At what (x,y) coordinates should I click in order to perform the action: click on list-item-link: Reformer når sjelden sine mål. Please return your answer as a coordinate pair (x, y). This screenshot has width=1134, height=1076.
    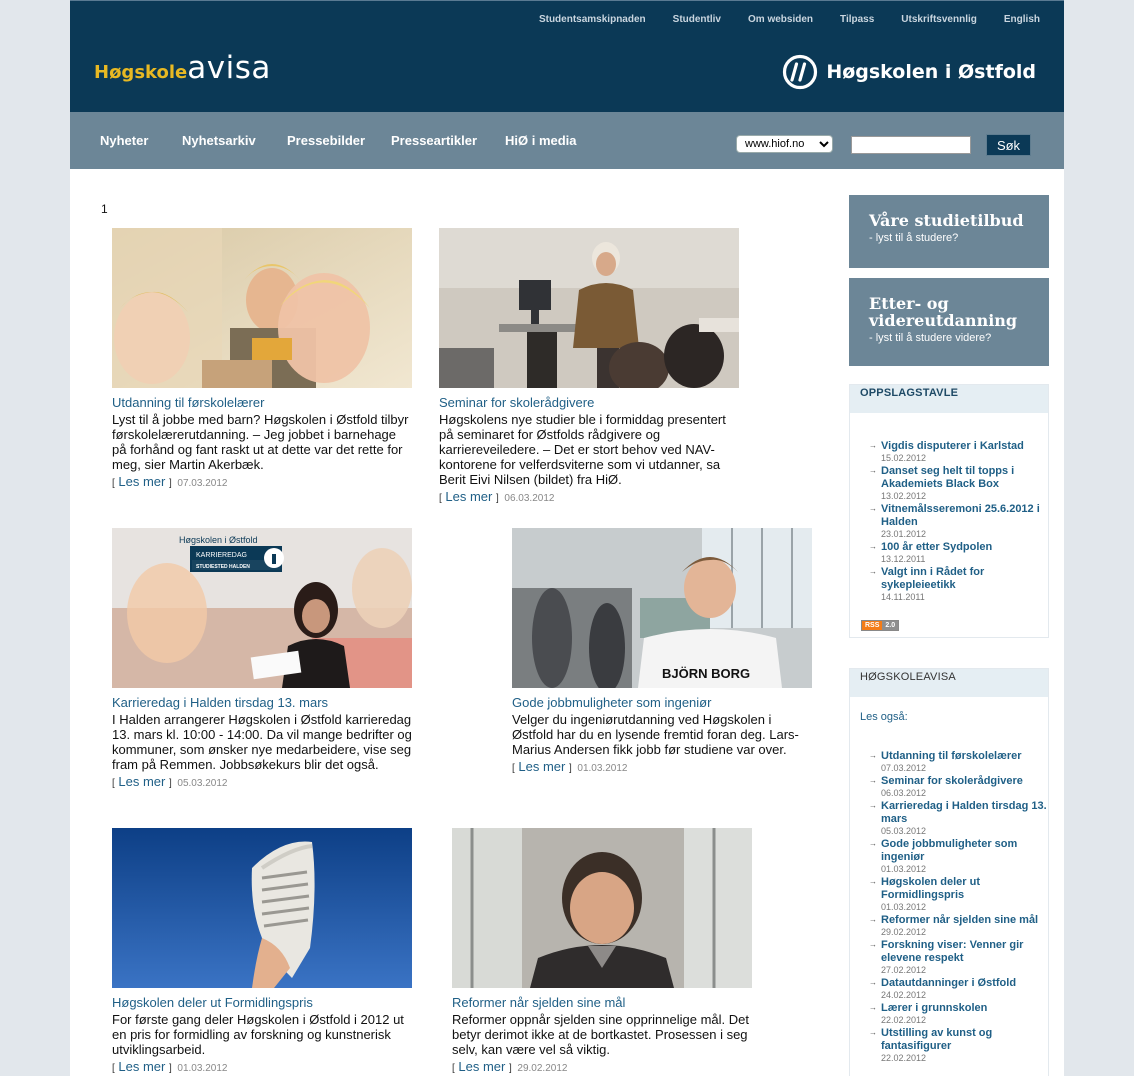
    Looking at the image, I should click on (964, 920).